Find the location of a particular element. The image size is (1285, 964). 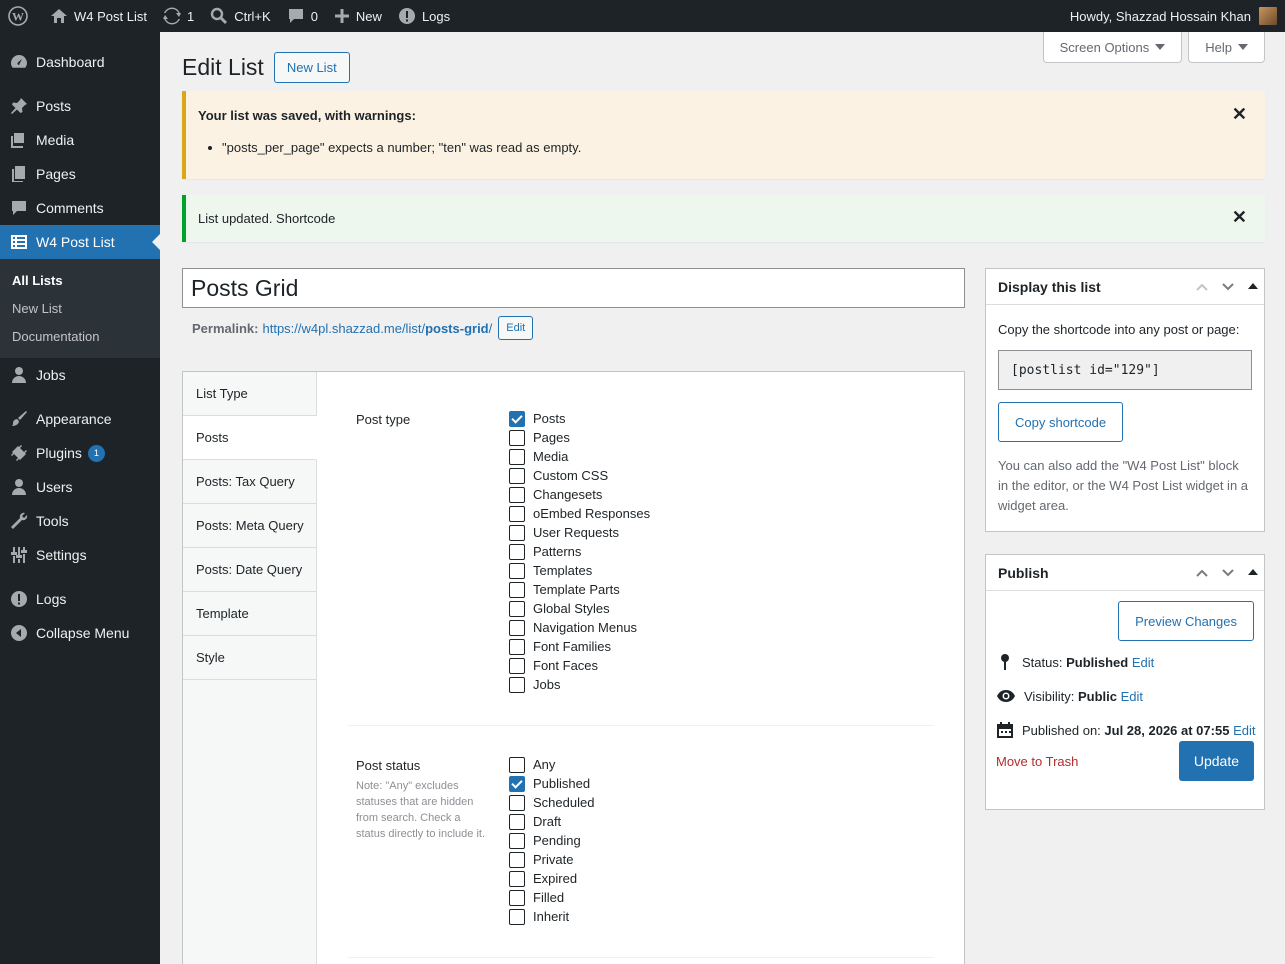

edit-date-link: Edit is located at coordinates (1244, 730).